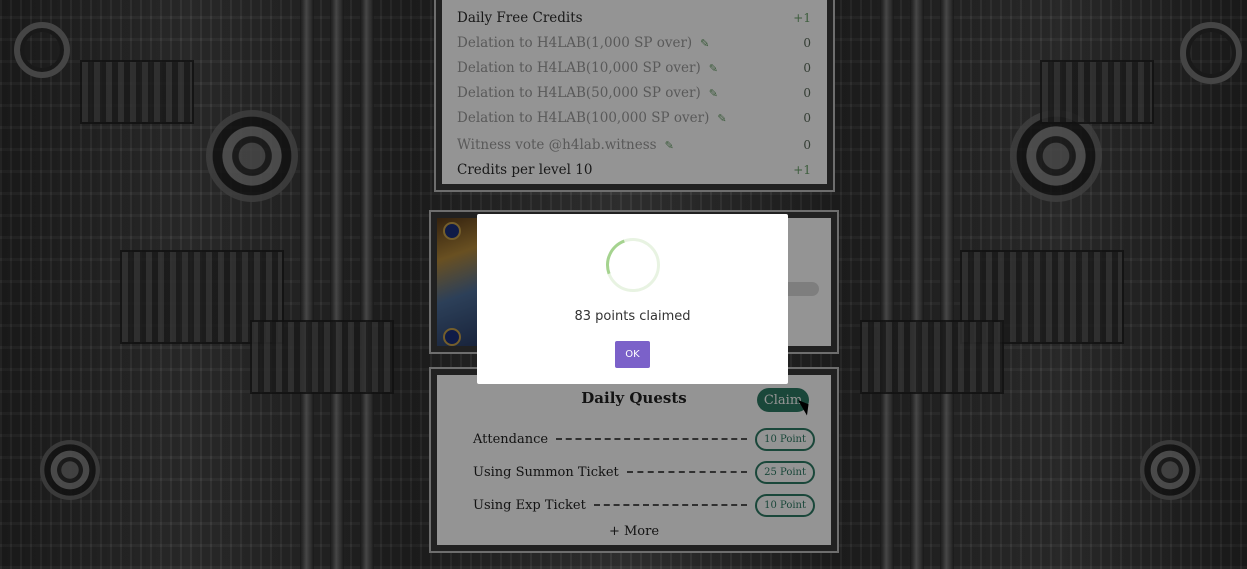  I want to click on dialog-message: 83 points claimed, so click(632, 316).